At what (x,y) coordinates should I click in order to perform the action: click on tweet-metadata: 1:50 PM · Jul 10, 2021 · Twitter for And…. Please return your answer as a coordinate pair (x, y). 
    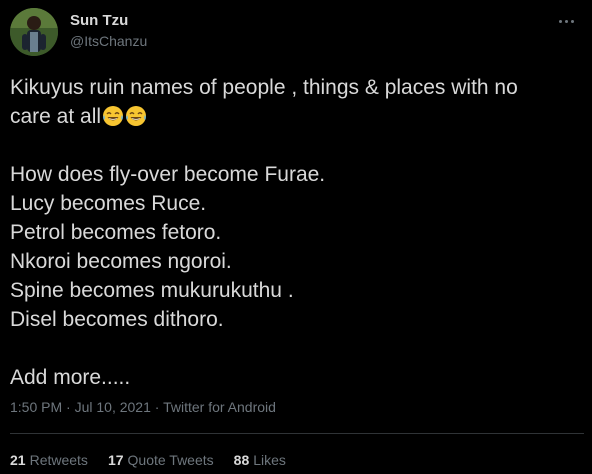
    Looking at the image, I should click on (143, 407).